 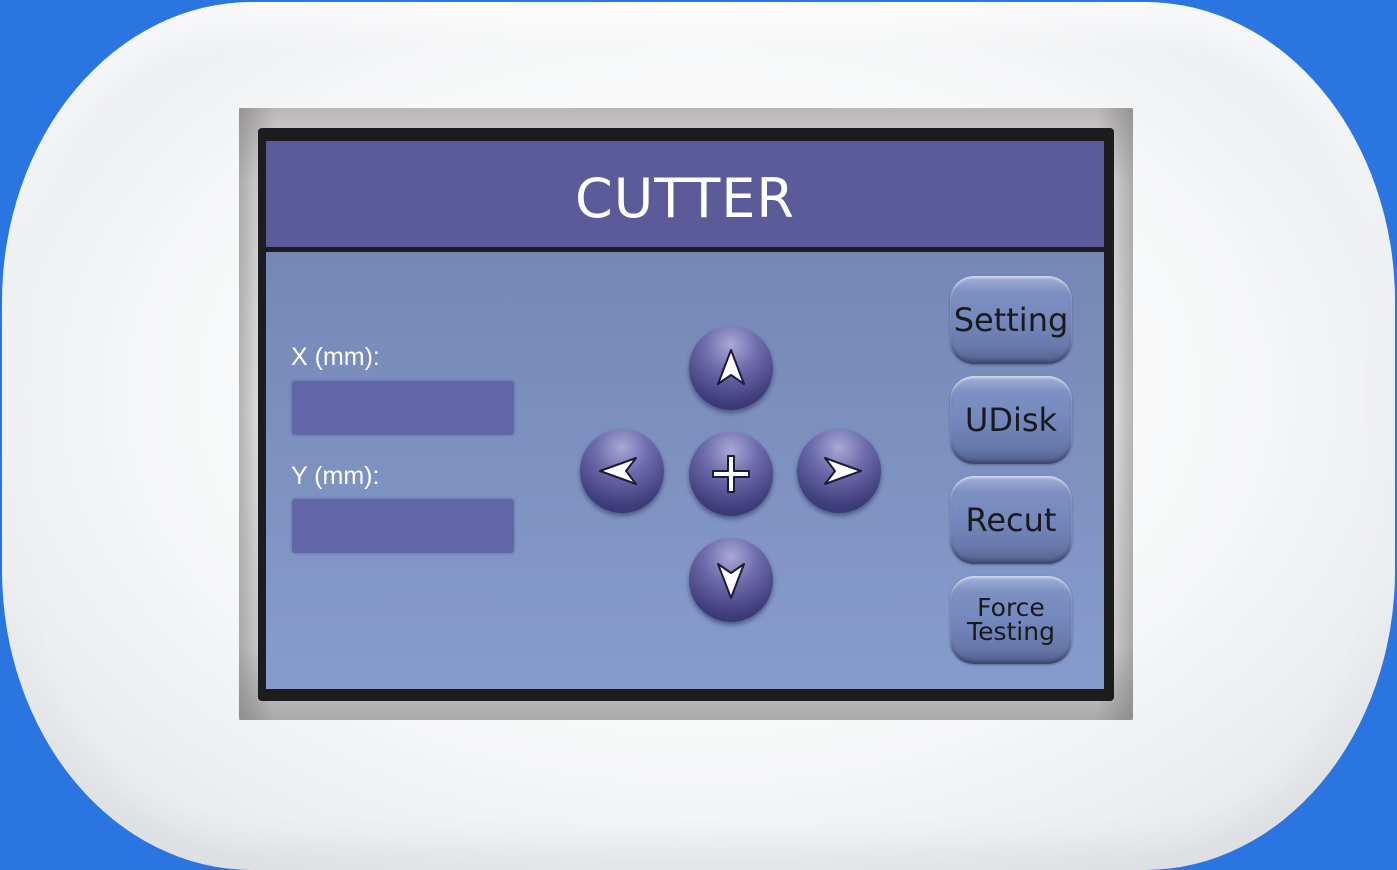 I want to click on jog-right-button, so click(x=839, y=471).